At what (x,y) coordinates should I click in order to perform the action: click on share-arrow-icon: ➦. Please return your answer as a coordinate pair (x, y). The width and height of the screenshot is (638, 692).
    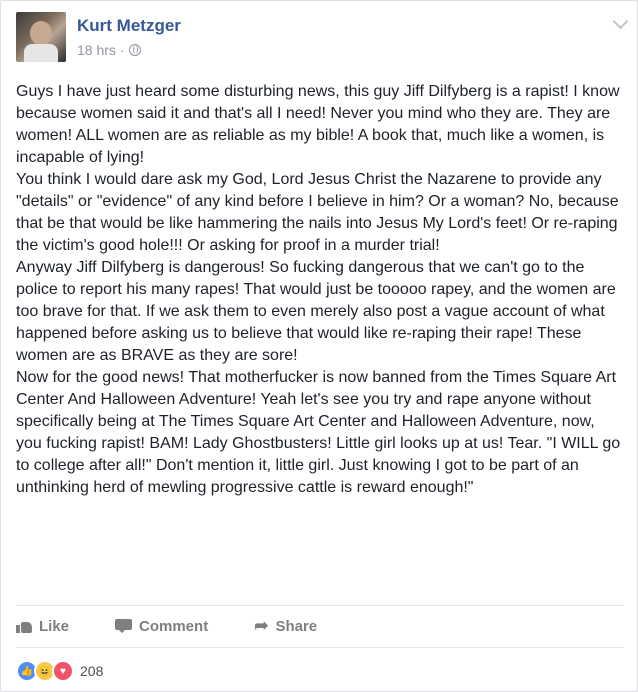
    Looking at the image, I should click on (261, 625).